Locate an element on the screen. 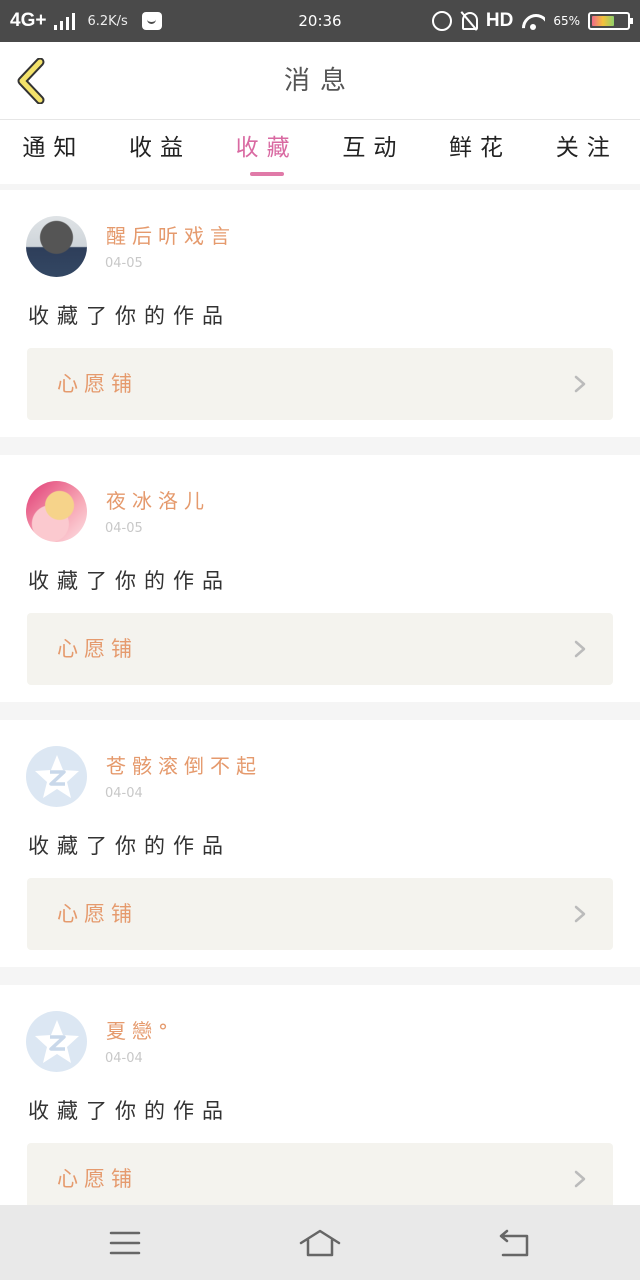 Image resolution: width=640 pixels, height=1280 pixels. wifi-icon is located at coordinates (533, 21).